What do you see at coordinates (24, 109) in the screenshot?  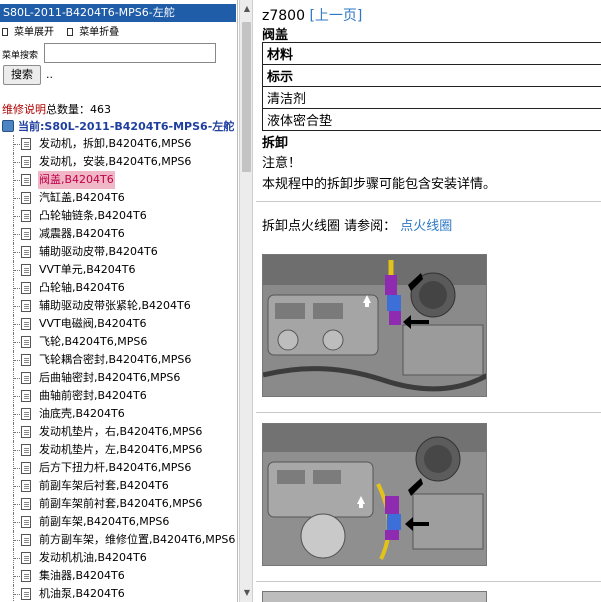 I see `count-label: 维修说明` at bounding box center [24, 109].